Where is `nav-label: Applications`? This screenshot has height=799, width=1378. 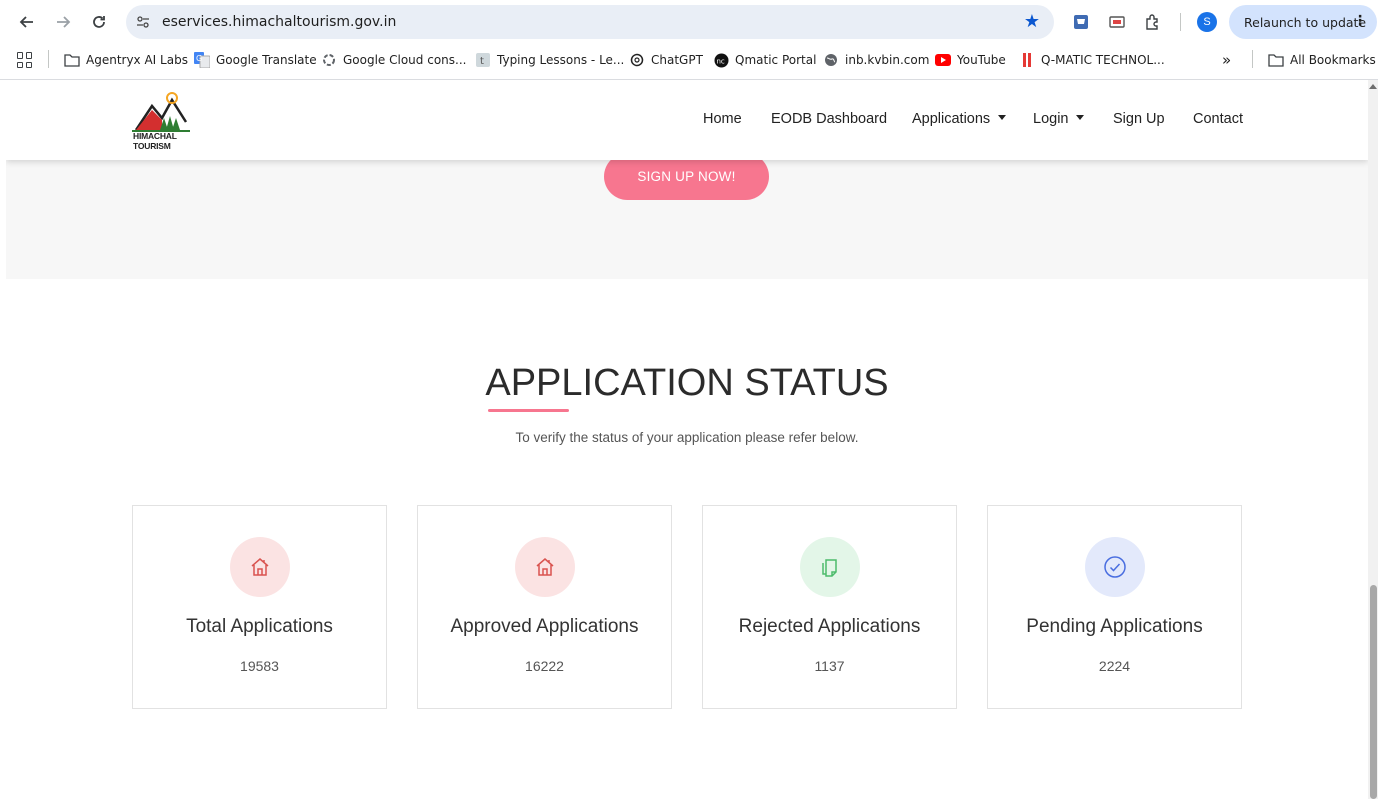
nav-label: Applications is located at coordinates (951, 119).